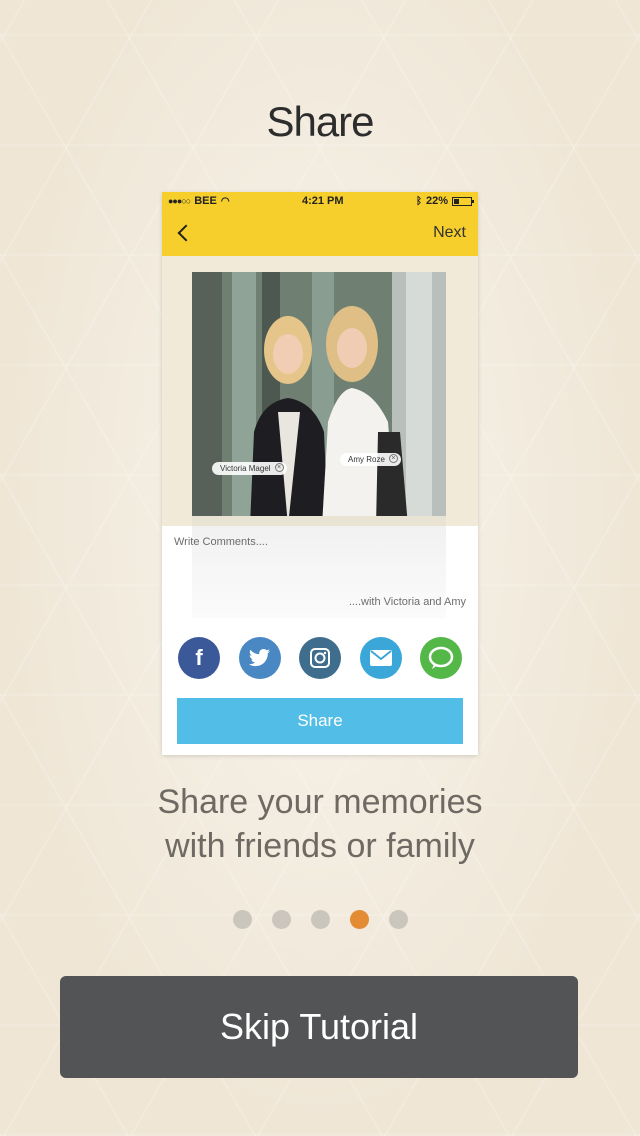  Describe the element at coordinates (436, 201) in the screenshot. I see `battery-percent: 22%` at that location.